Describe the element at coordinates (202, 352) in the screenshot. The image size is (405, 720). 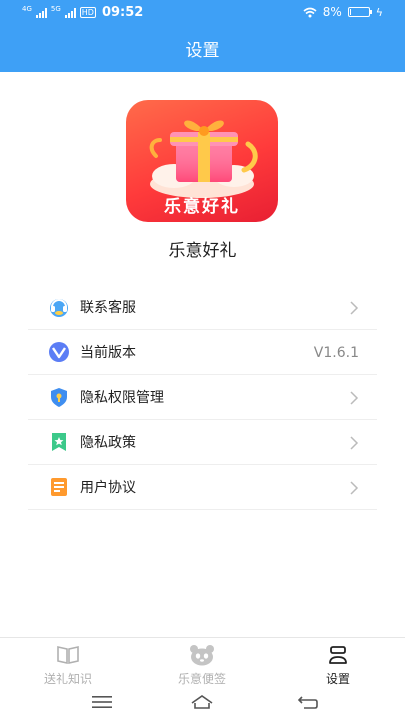
I see `settings-item-version: 当前版本 V1.6.1` at that location.